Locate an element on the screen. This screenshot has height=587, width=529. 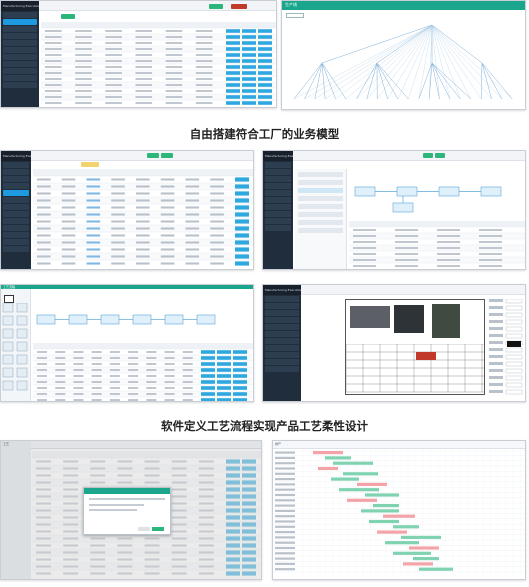
dialog-title-bar is located at coordinates (127, 491).